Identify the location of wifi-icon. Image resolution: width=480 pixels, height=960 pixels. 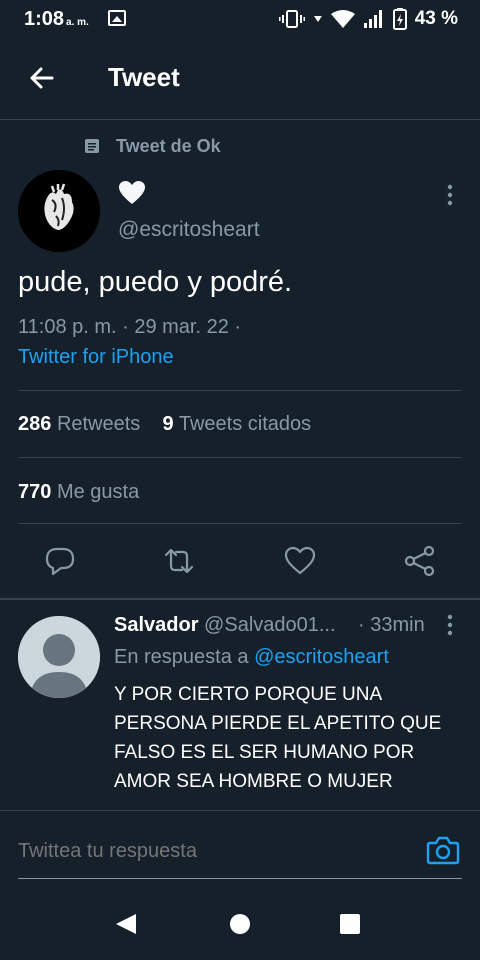
(342, 19).